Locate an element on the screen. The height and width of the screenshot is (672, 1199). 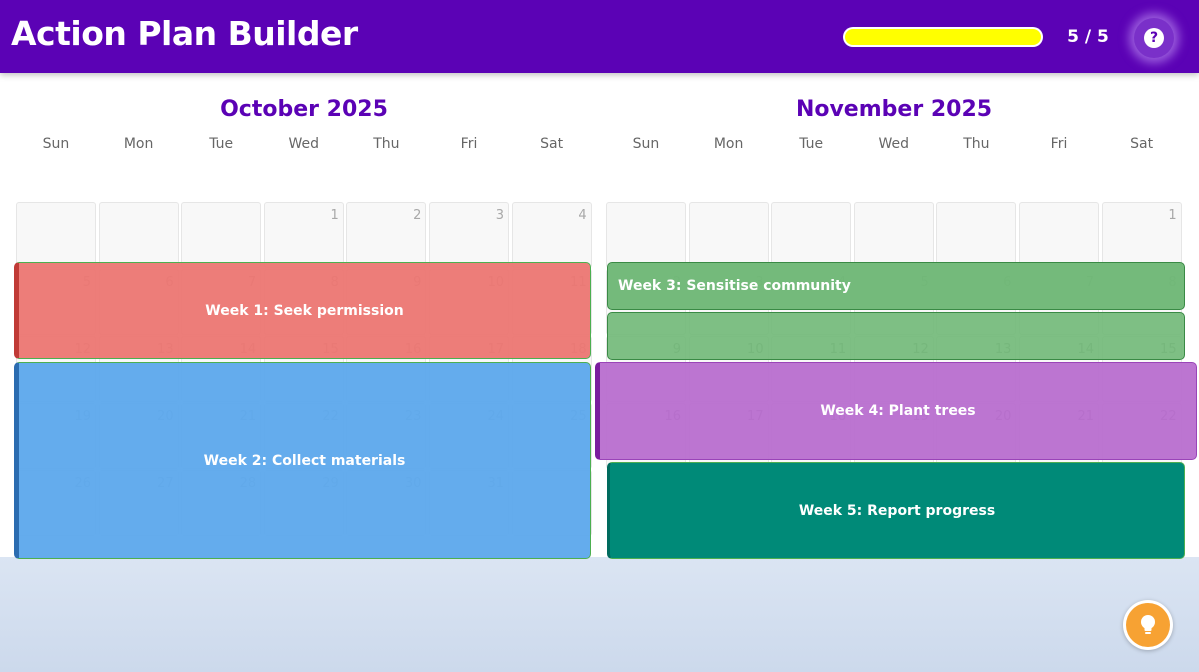
task-week-5: Week 5: Report progress is located at coordinates (896, 510).